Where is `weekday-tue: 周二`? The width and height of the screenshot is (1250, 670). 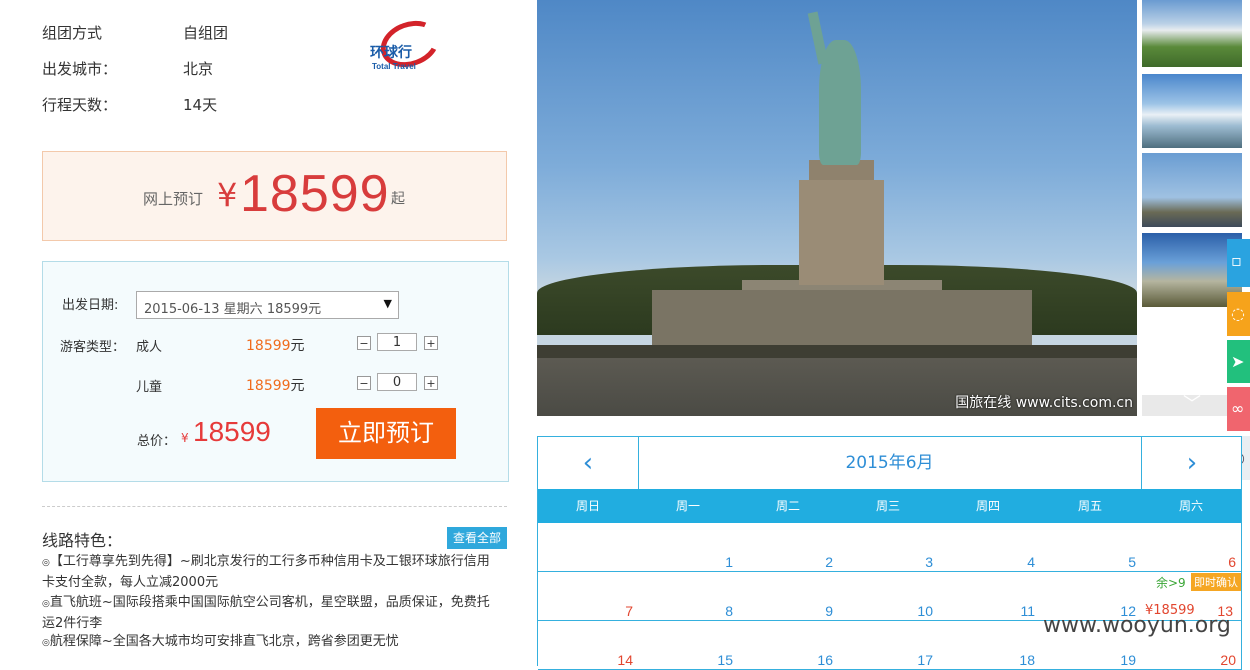 weekday-tue: 周二 is located at coordinates (787, 506).